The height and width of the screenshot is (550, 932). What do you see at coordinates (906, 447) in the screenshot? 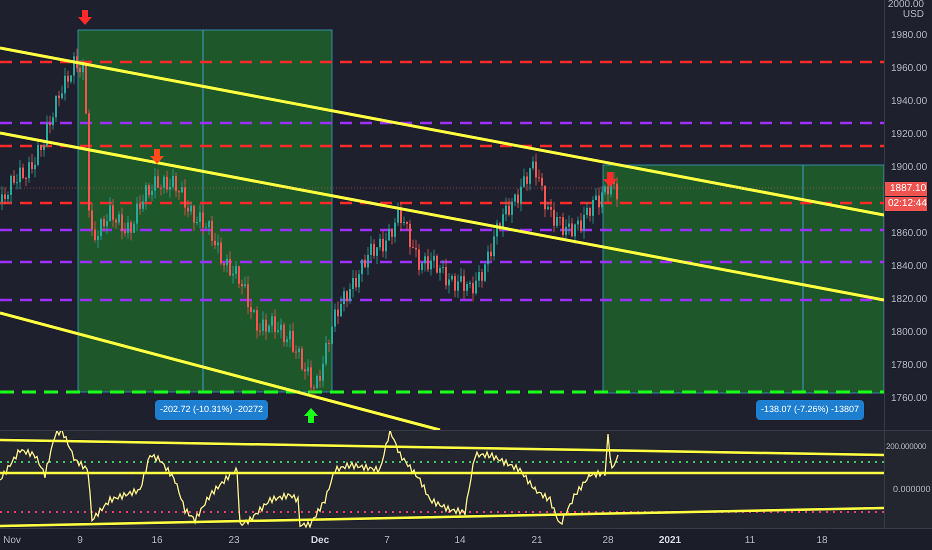
I see `axis-label: 200.000000` at bounding box center [906, 447].